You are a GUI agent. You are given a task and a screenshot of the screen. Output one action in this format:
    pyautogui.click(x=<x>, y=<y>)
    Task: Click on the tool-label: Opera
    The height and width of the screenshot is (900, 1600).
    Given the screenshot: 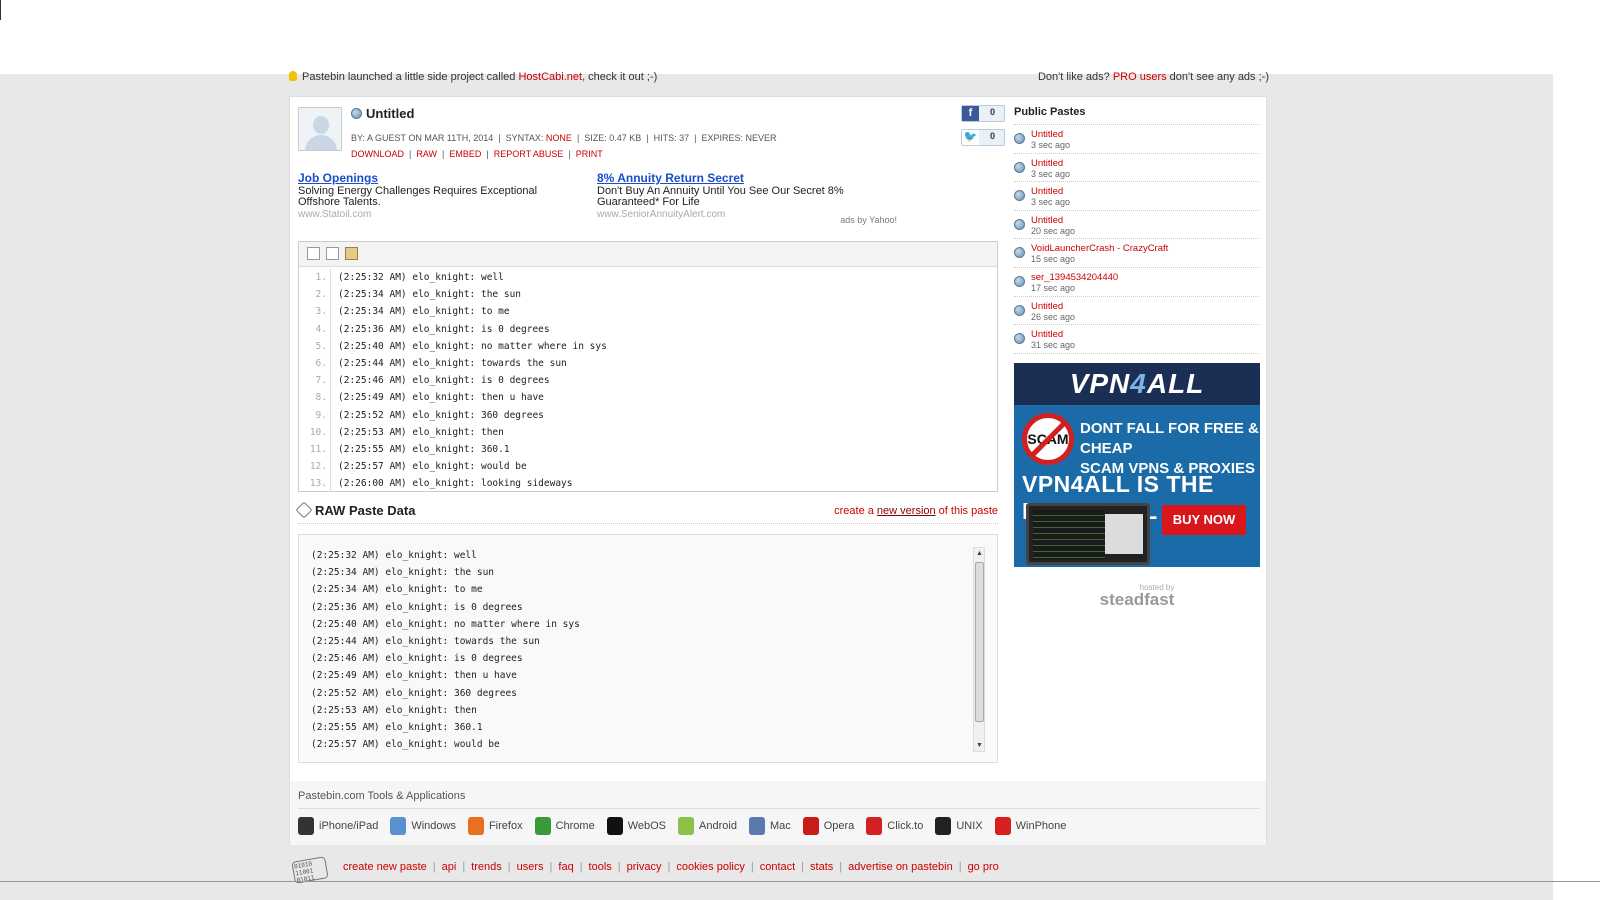 What is the action you would take?
    pyautogui.click(x=839, y=826)
    